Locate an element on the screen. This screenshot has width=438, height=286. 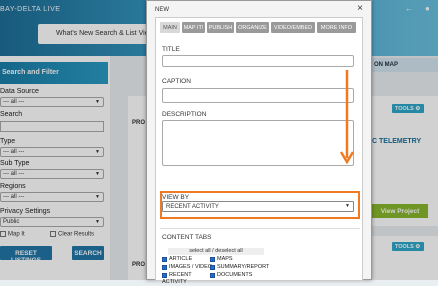
annotation-arrow is located at coordinates (347, 117).